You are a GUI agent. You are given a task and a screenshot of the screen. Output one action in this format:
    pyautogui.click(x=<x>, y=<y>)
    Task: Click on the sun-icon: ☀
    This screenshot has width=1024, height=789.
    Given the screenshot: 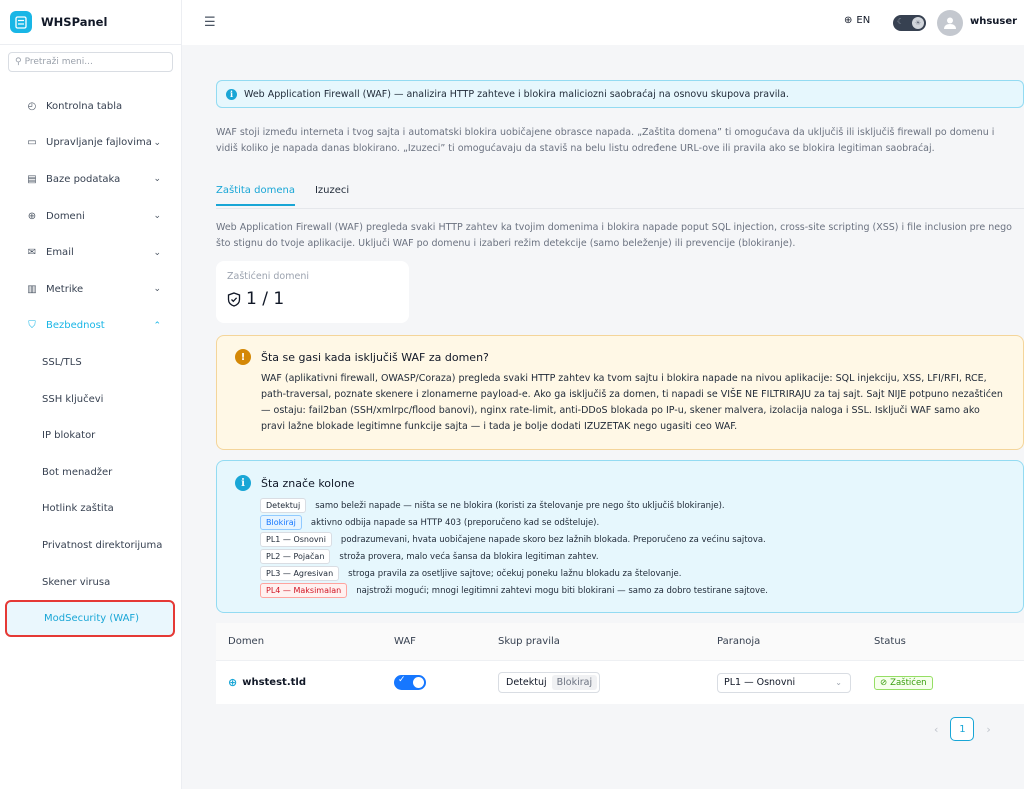 What is the action you would take?
    pyautogui.click(x=918, y=23)
    